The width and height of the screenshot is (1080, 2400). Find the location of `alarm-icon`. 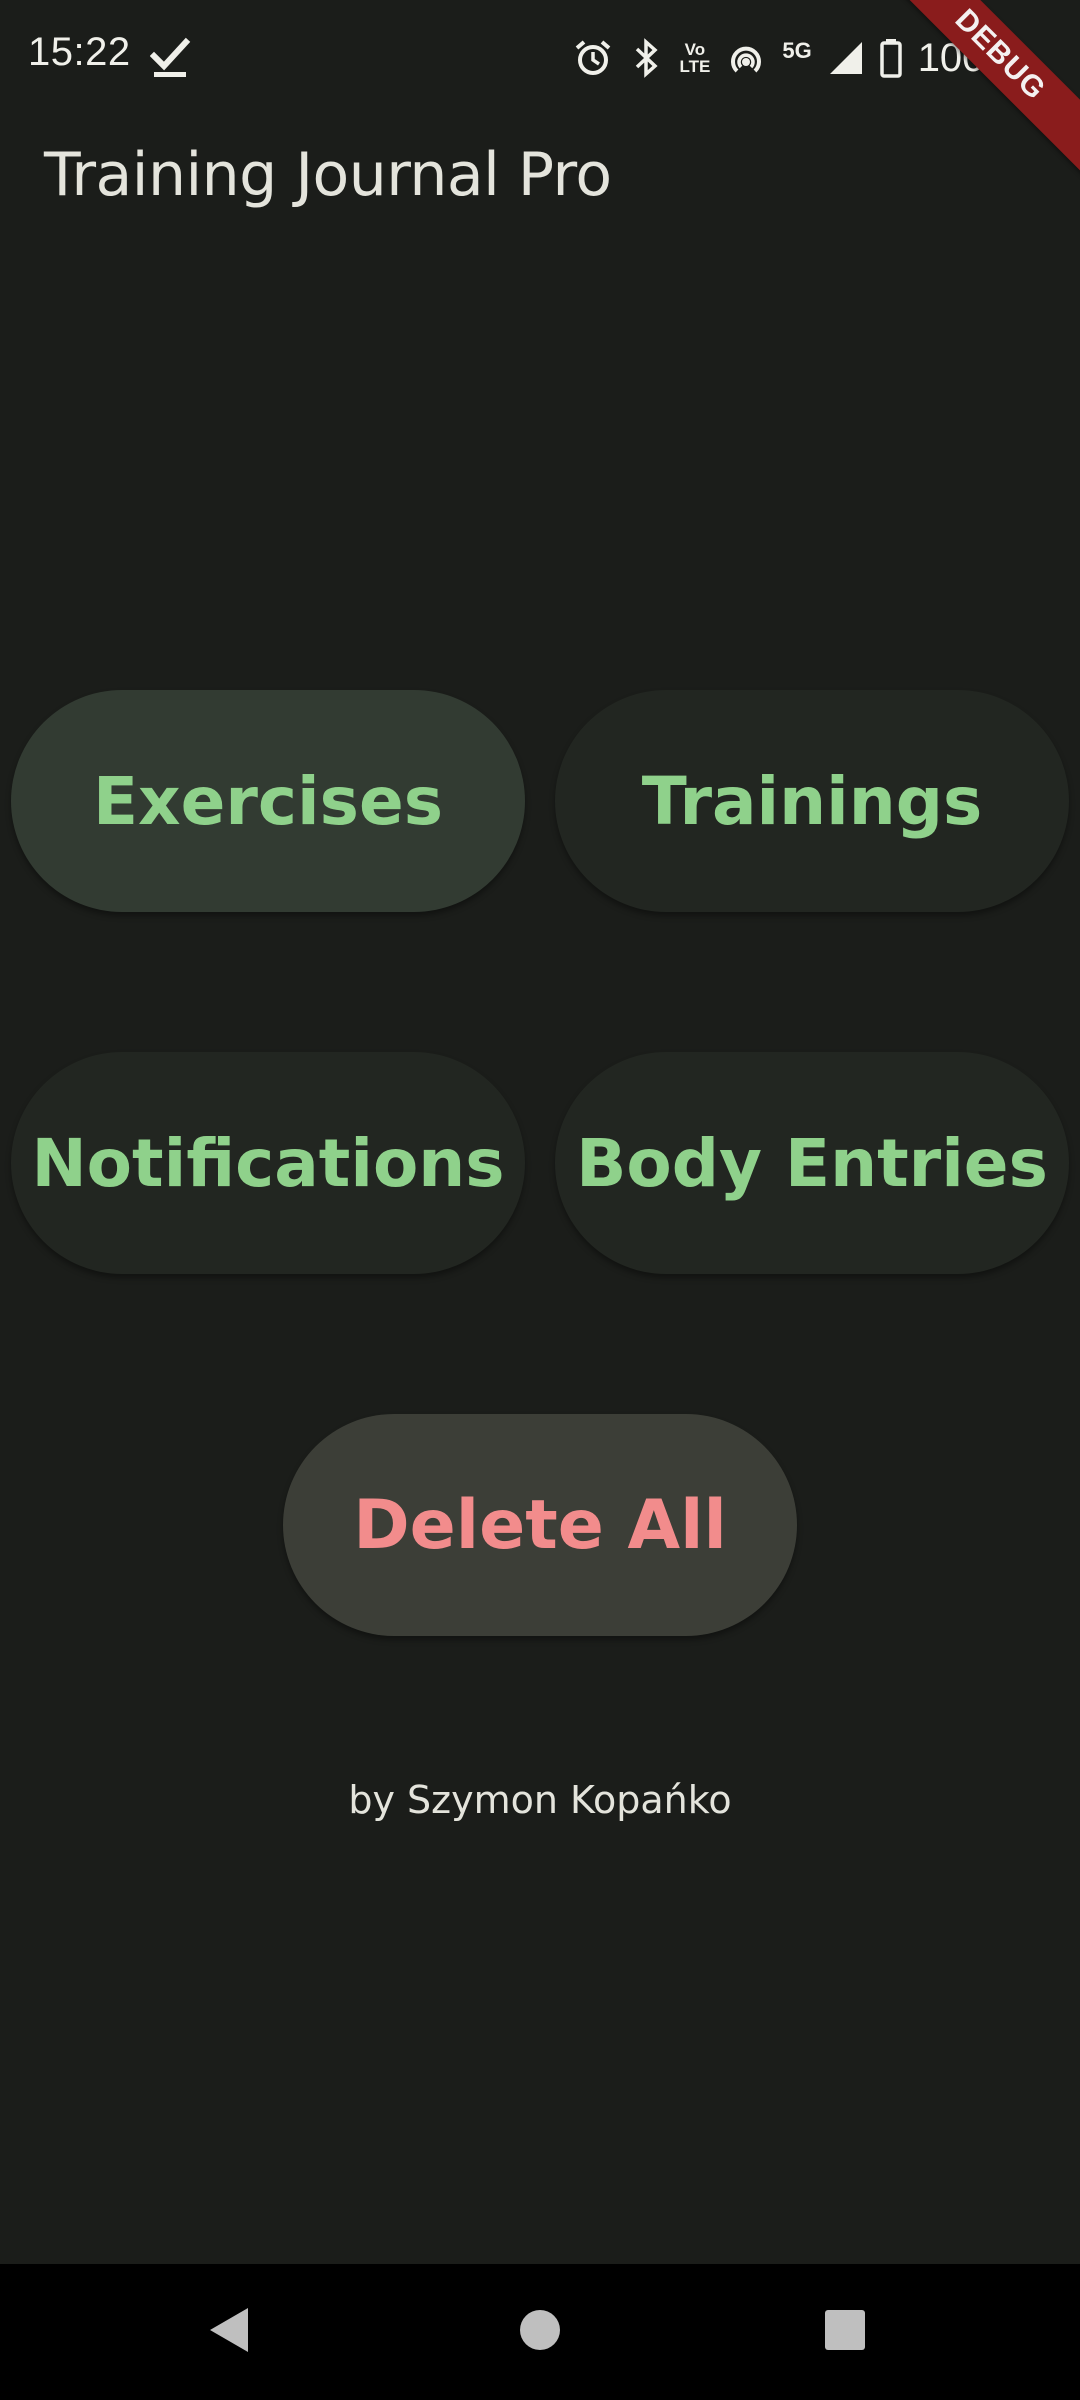

alarm-icon is located at coordinates (593, 58).